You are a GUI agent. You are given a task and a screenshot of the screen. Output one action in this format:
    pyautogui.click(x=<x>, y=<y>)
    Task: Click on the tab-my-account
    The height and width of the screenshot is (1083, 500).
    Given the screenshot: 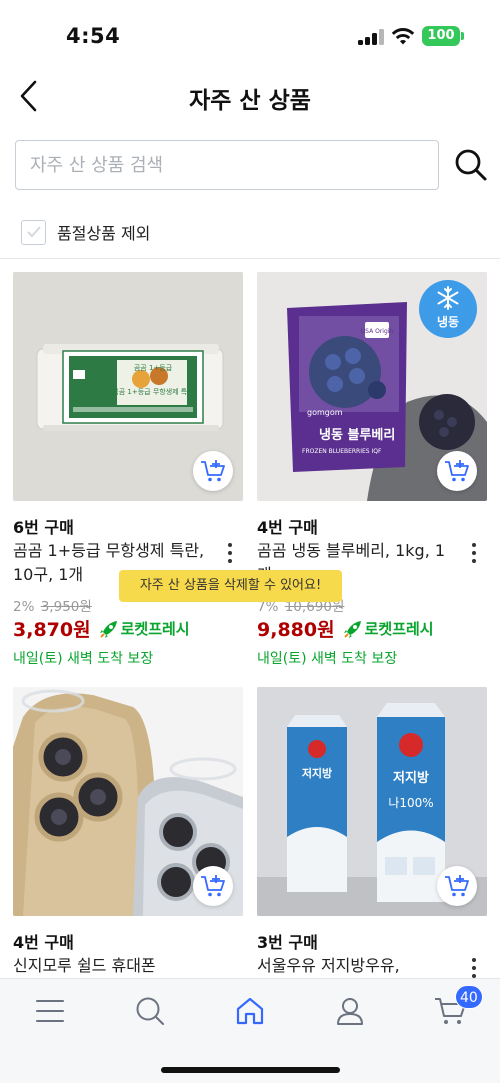 What is the action you would take?
    pyautogui.click(x=350, y=1011)
    